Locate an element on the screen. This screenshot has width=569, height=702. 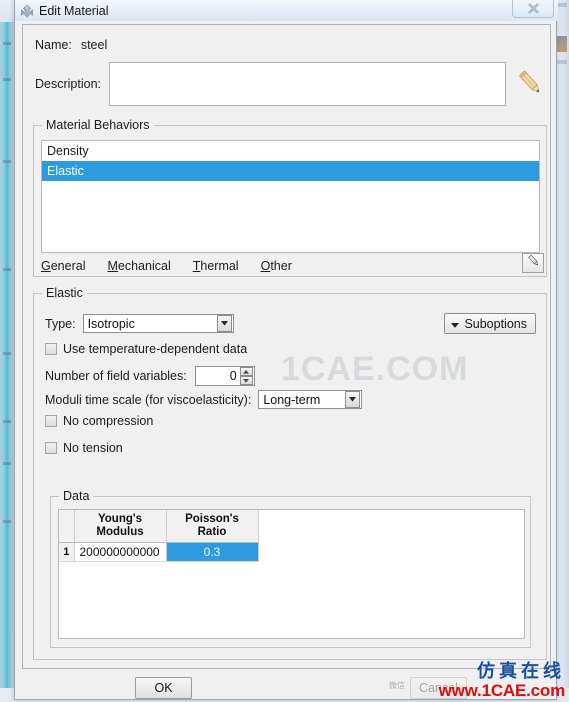
no-compression-checkbox: No compression is located at coordinates (99, 421).